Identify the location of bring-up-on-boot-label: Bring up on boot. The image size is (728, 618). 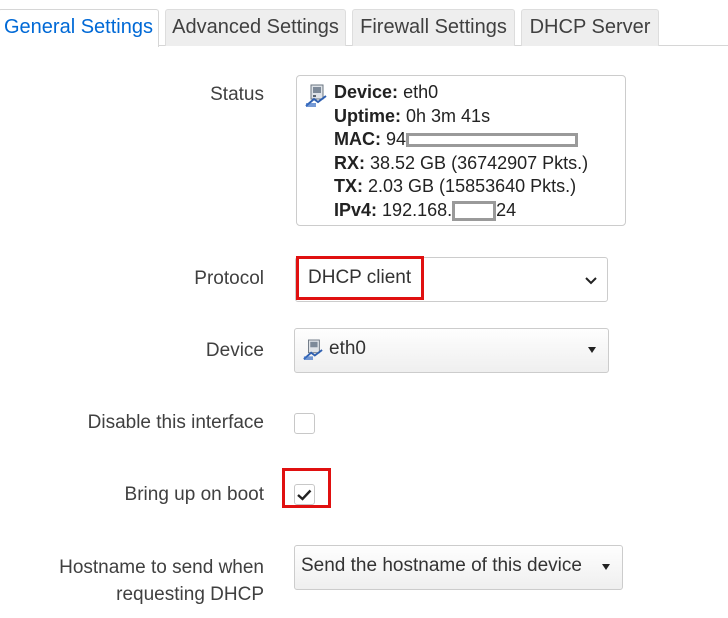
(194, 494).